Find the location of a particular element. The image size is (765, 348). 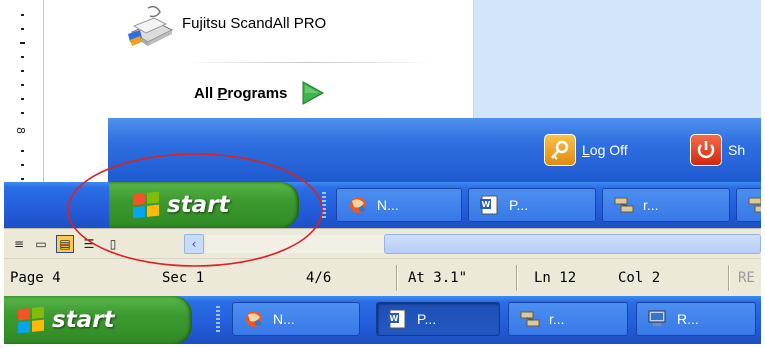

status-record-macro: RE is located at coordinates (746, 278).